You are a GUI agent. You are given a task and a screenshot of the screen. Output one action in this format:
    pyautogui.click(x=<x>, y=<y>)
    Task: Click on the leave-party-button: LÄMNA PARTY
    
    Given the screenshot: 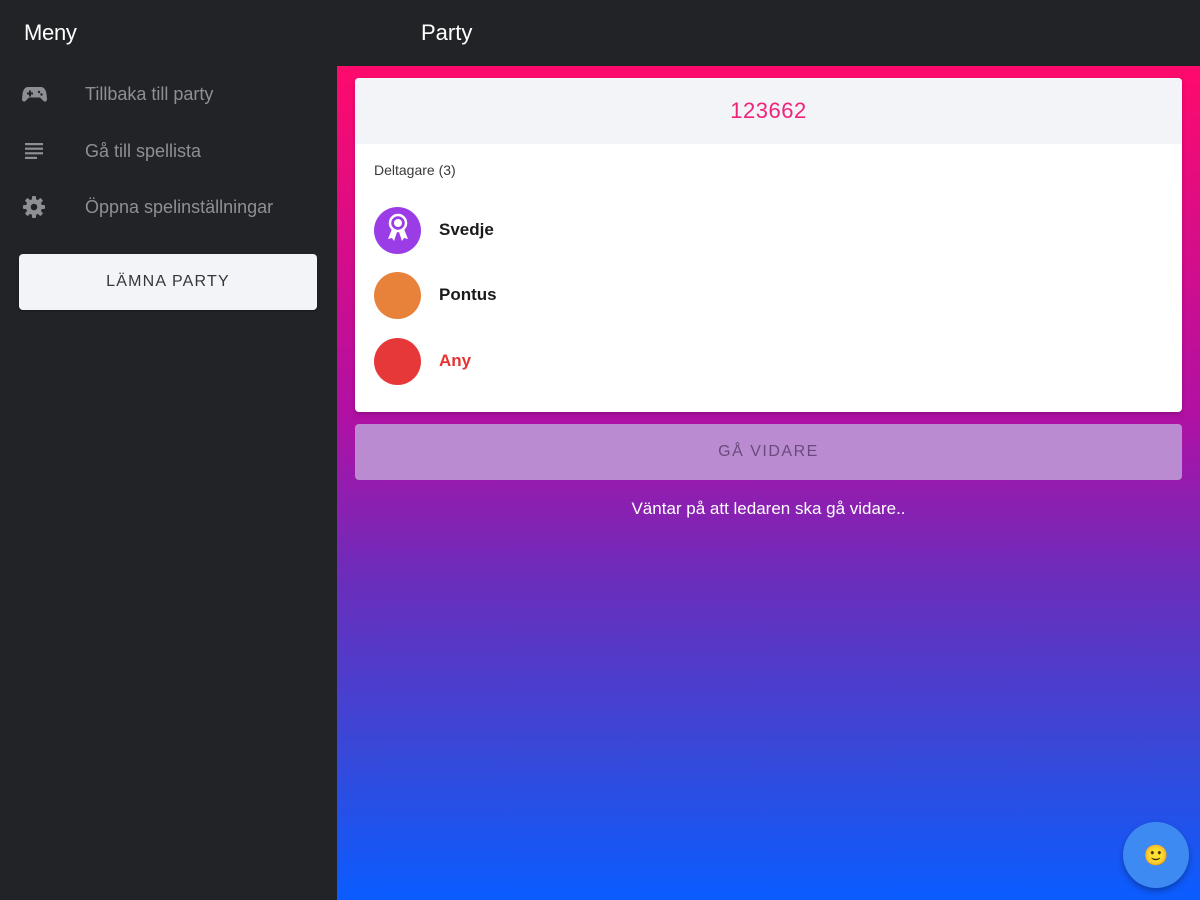 What is the action you would take?
    pyautogui.click(x=168, y=282)
    